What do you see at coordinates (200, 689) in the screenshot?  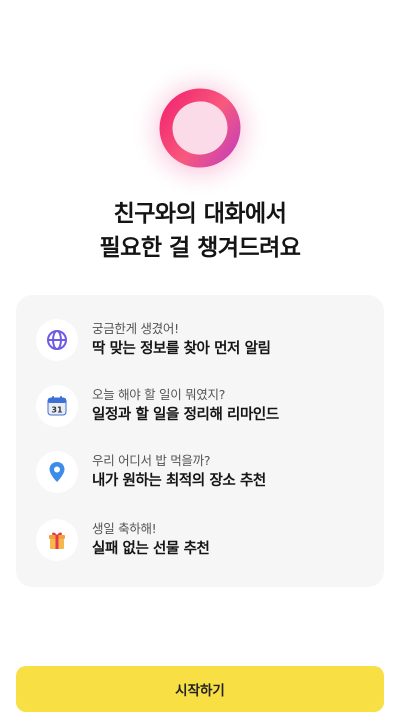 I see `start-button: 시작하기` at bounding box center [200, 689].